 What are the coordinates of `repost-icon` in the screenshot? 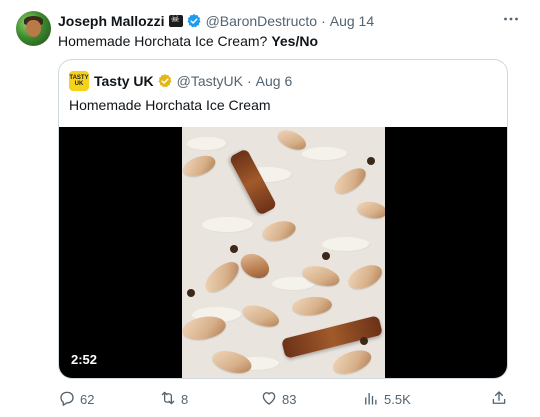 It's located at (170, 399).